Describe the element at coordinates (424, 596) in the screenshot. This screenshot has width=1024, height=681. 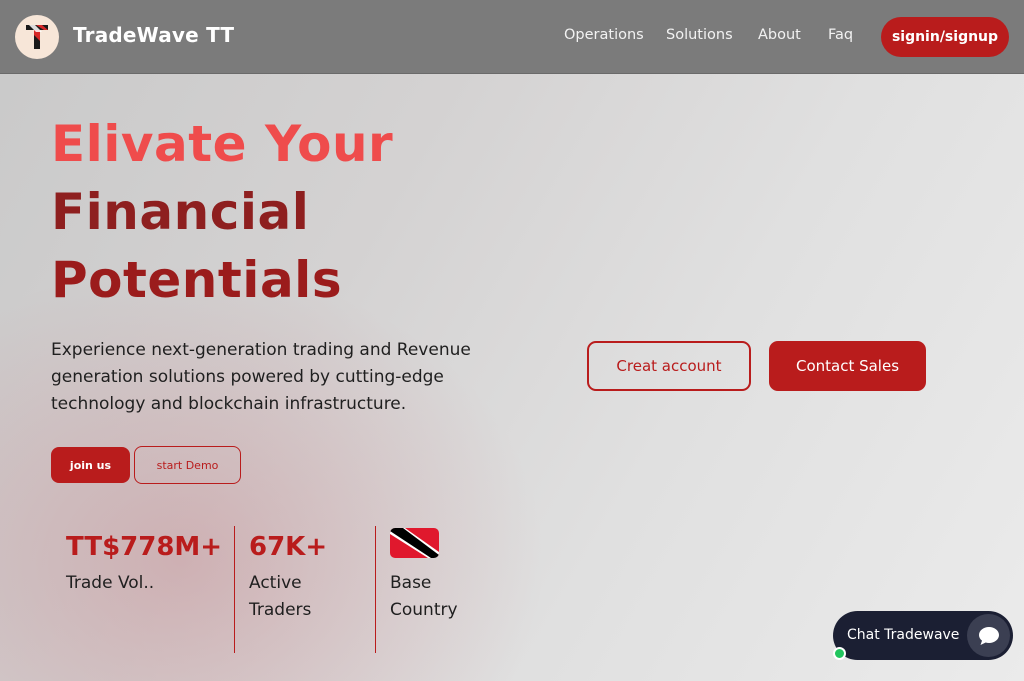
I see `stat-base-country-label: Base Country` at that location.